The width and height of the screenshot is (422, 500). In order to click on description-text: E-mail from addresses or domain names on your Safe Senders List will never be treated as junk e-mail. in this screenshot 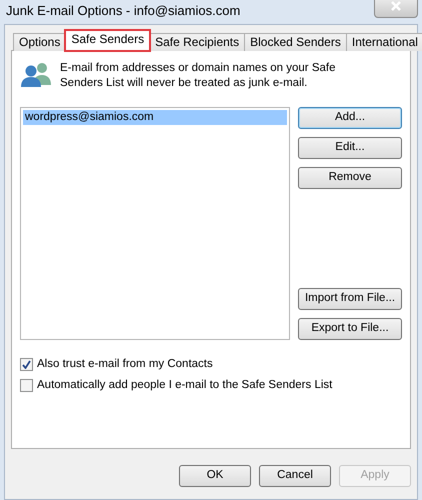, I will do `click(198, 76)`.